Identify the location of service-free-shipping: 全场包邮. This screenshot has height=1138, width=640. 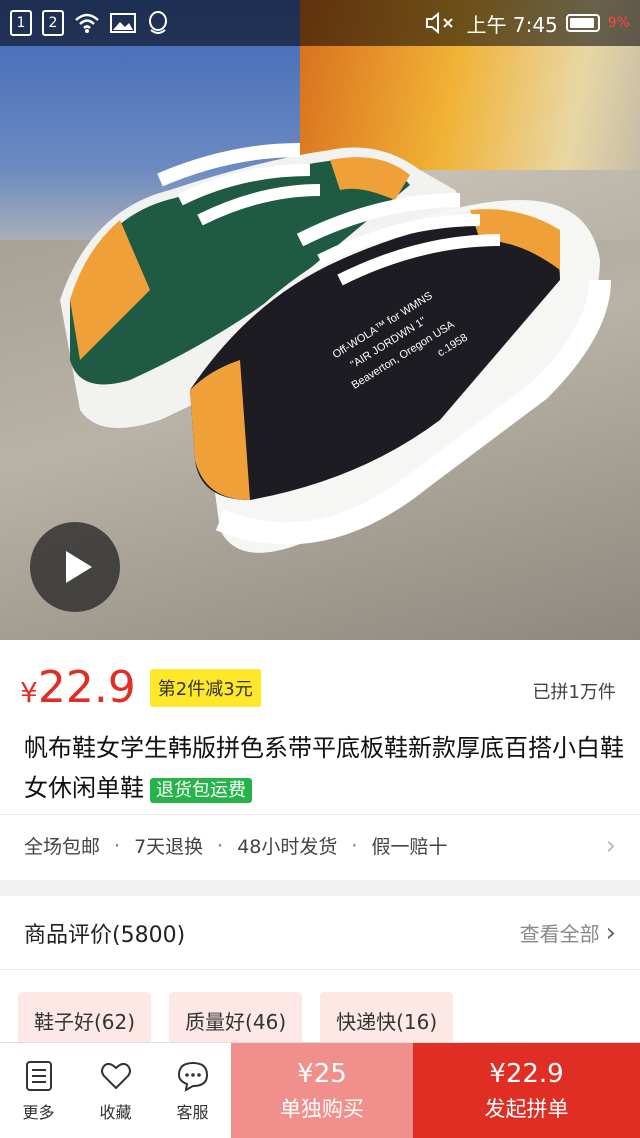
(62, 847).